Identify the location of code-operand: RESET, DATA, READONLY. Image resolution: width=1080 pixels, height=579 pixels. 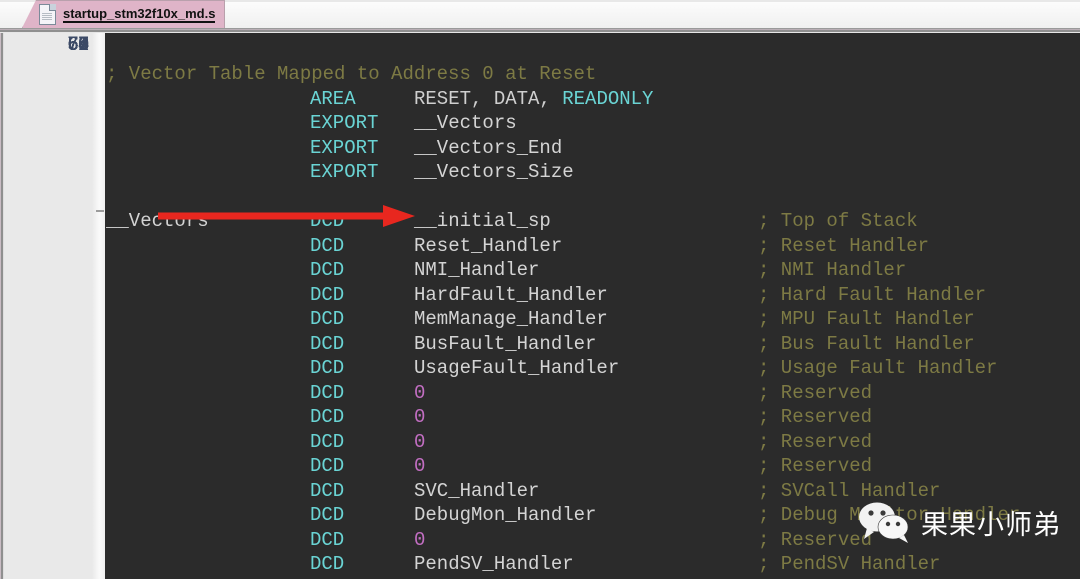
(534, 98).